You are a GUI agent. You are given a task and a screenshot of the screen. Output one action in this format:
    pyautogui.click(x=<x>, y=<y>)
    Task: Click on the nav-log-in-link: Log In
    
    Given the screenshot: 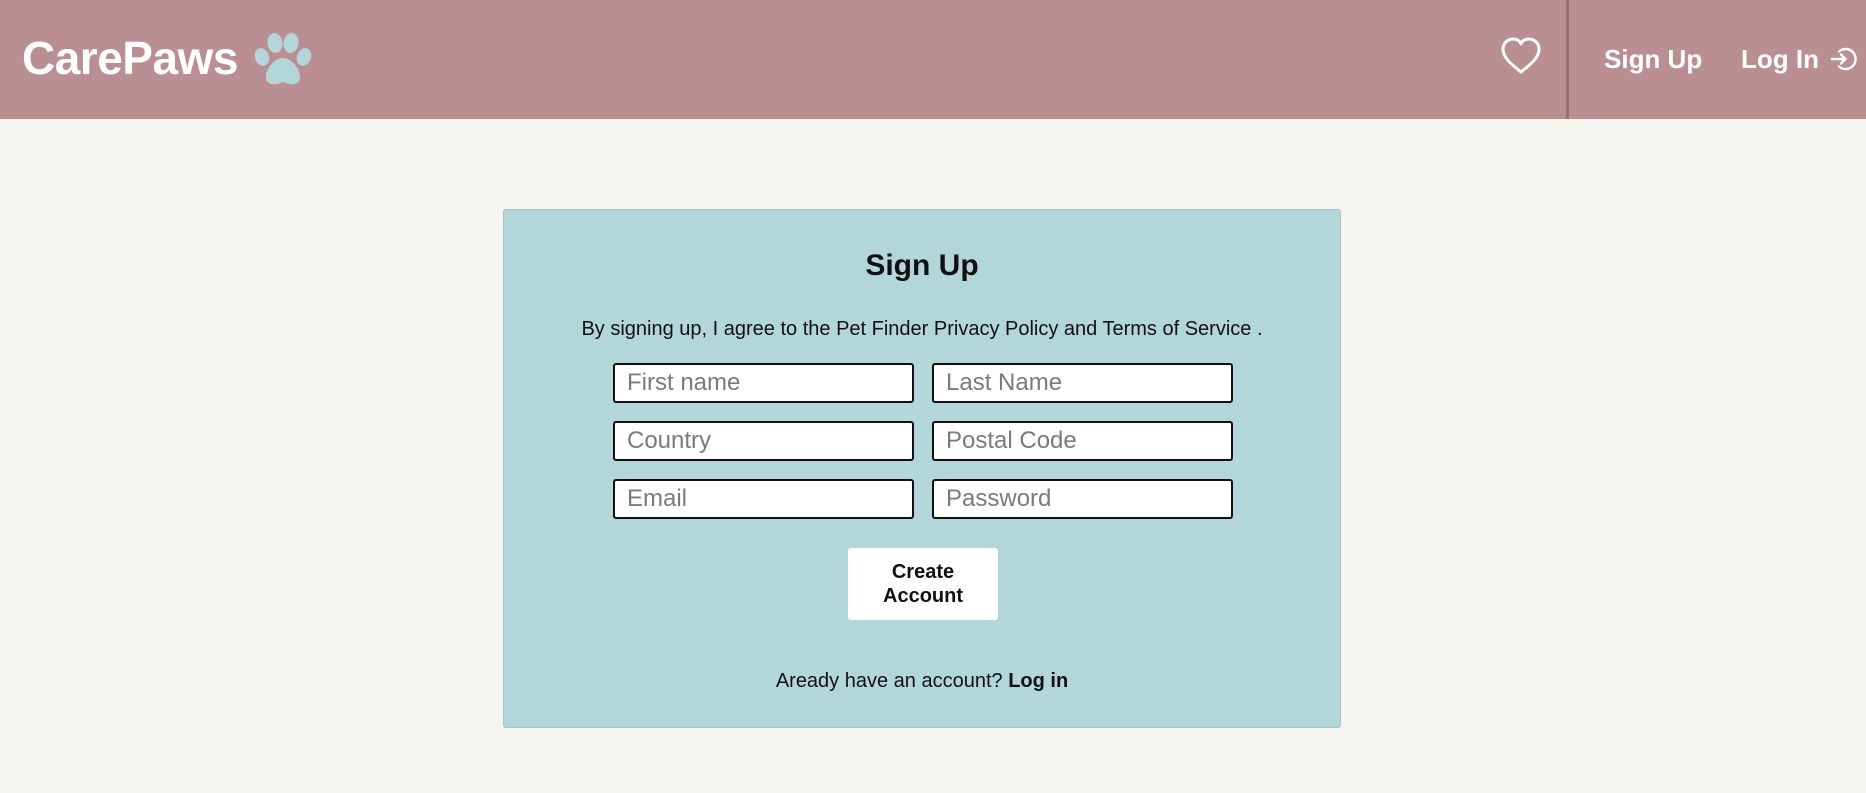 What is the action you would take?
    pyautogui.click(x=1799, y=59)
    